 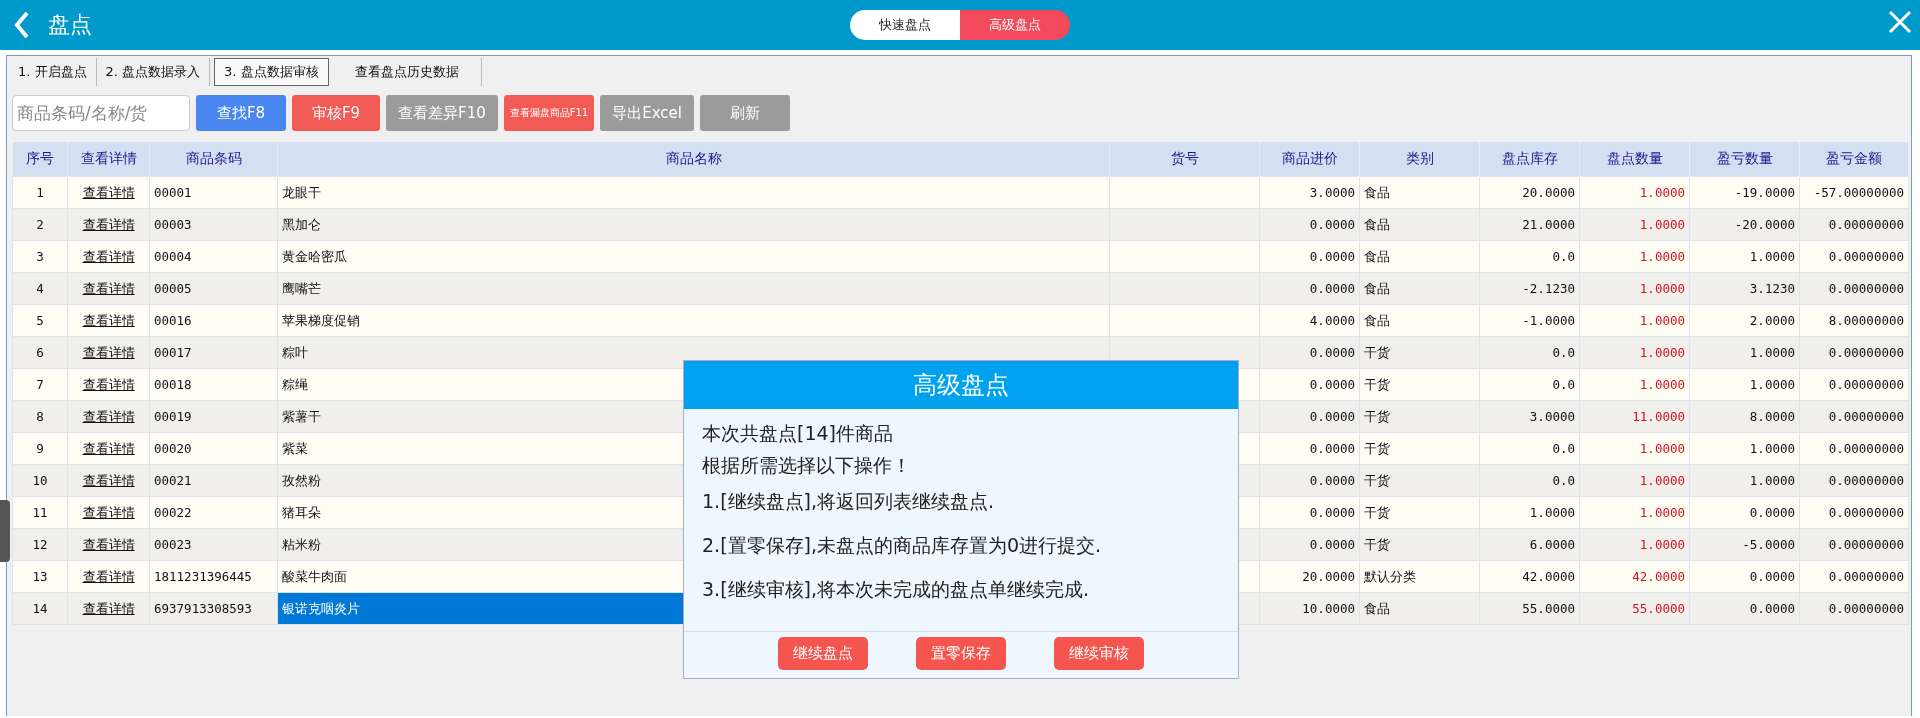 What do you see at coordinates (1529, 159) in the screenshot?
I see `column-header: 盘点库存` at bounding box center [1529, 159].